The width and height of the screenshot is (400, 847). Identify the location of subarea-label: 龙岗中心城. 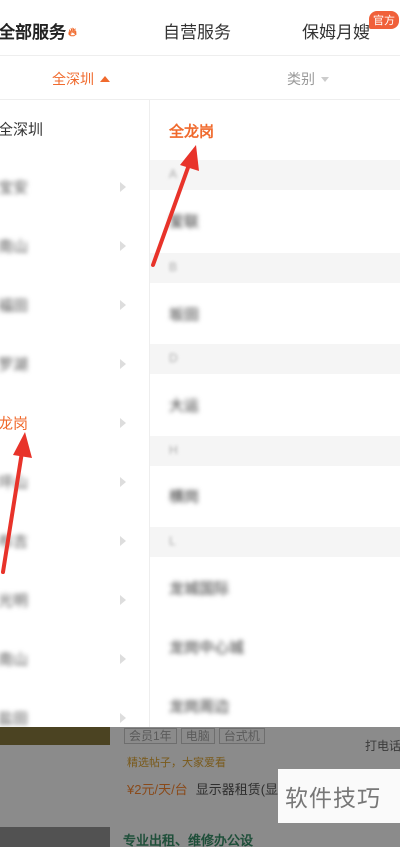
(207, 648).